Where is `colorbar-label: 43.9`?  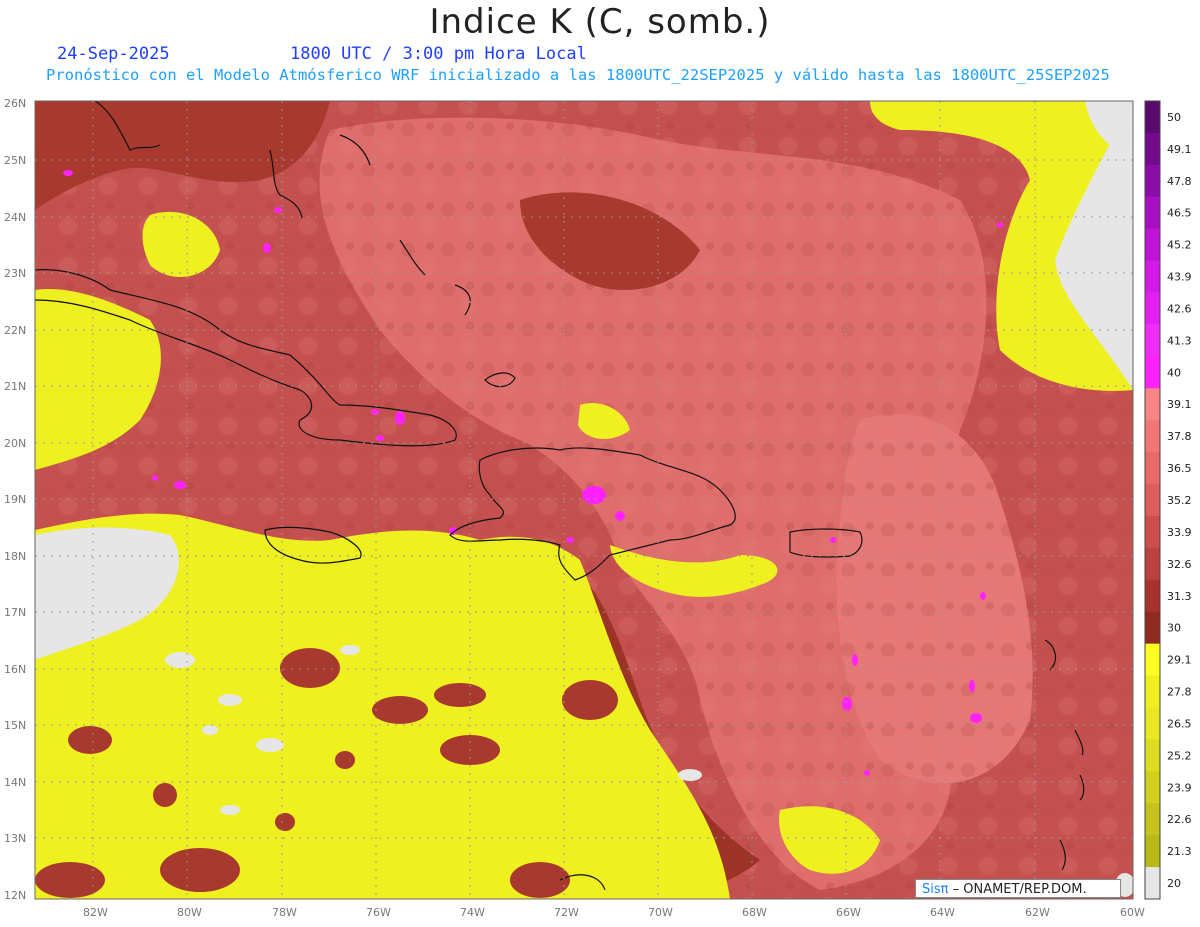 colorbar-label: 43.9 is located at coordinates (1179, 277).